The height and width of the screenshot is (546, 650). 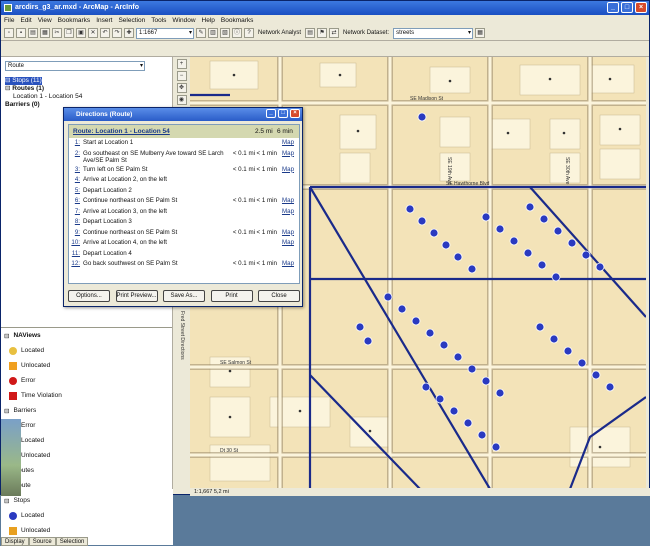 What do you see at coordinates (131, 20) in the screenshot?
I see `menu-selection: Selection` at bounding box center [131, 20].